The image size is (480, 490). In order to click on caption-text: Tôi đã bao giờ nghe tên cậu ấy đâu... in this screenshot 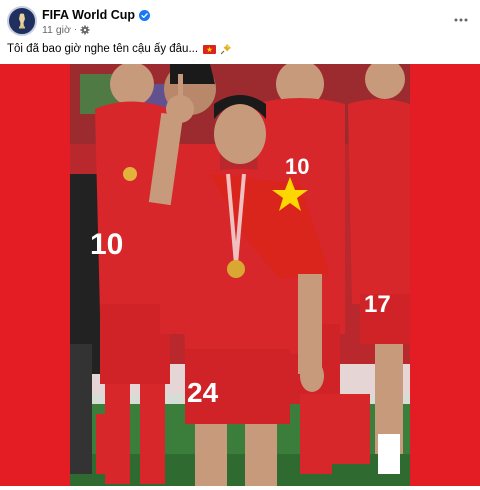, I will do `click(103, 49)`.